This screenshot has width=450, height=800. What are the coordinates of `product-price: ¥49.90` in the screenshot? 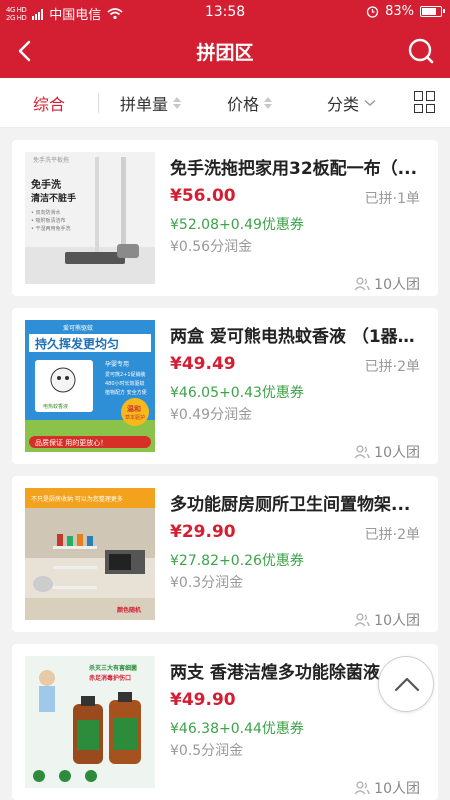 It's located at (203, 700).